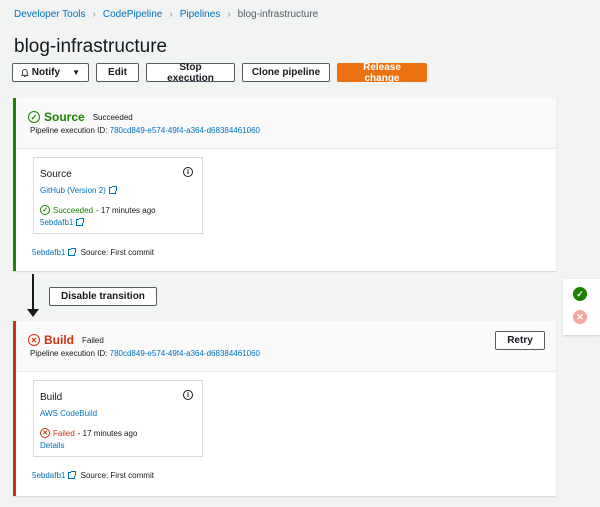 The image size is (600, 507). What do you see at coordinates (56, 174) in the screenshot?
I see `action-name: Source` at bounding box center [56, 174].